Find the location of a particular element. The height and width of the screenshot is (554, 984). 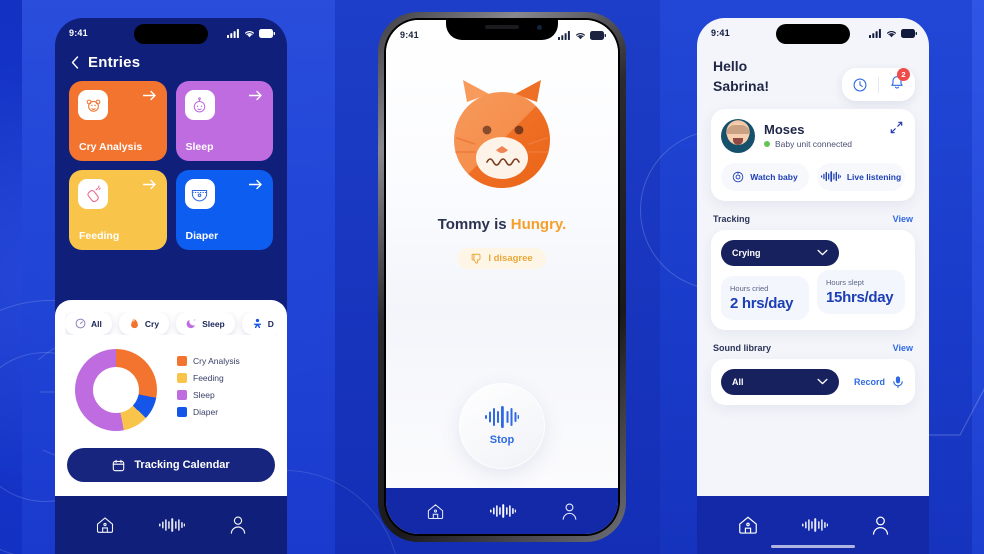

stat-hours-cried: Hours cried 2 hrs/day is located at coordinates (765, 297).